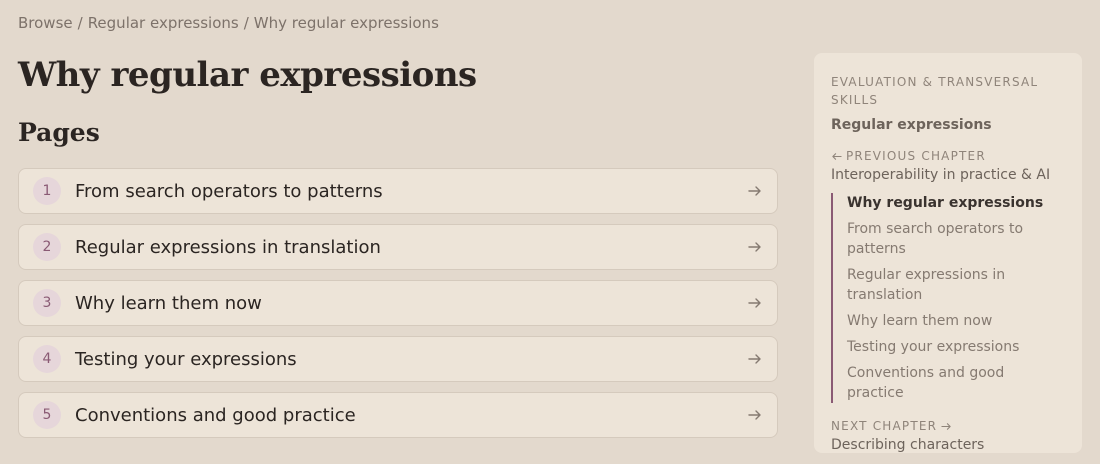 The width and height of the screenshot is (1100, 464). What do you see at coordinates (398, 415) in the screenshot?
I see `page-card-5: 5 Conventions and good practice` at bounding box center [398, 415].